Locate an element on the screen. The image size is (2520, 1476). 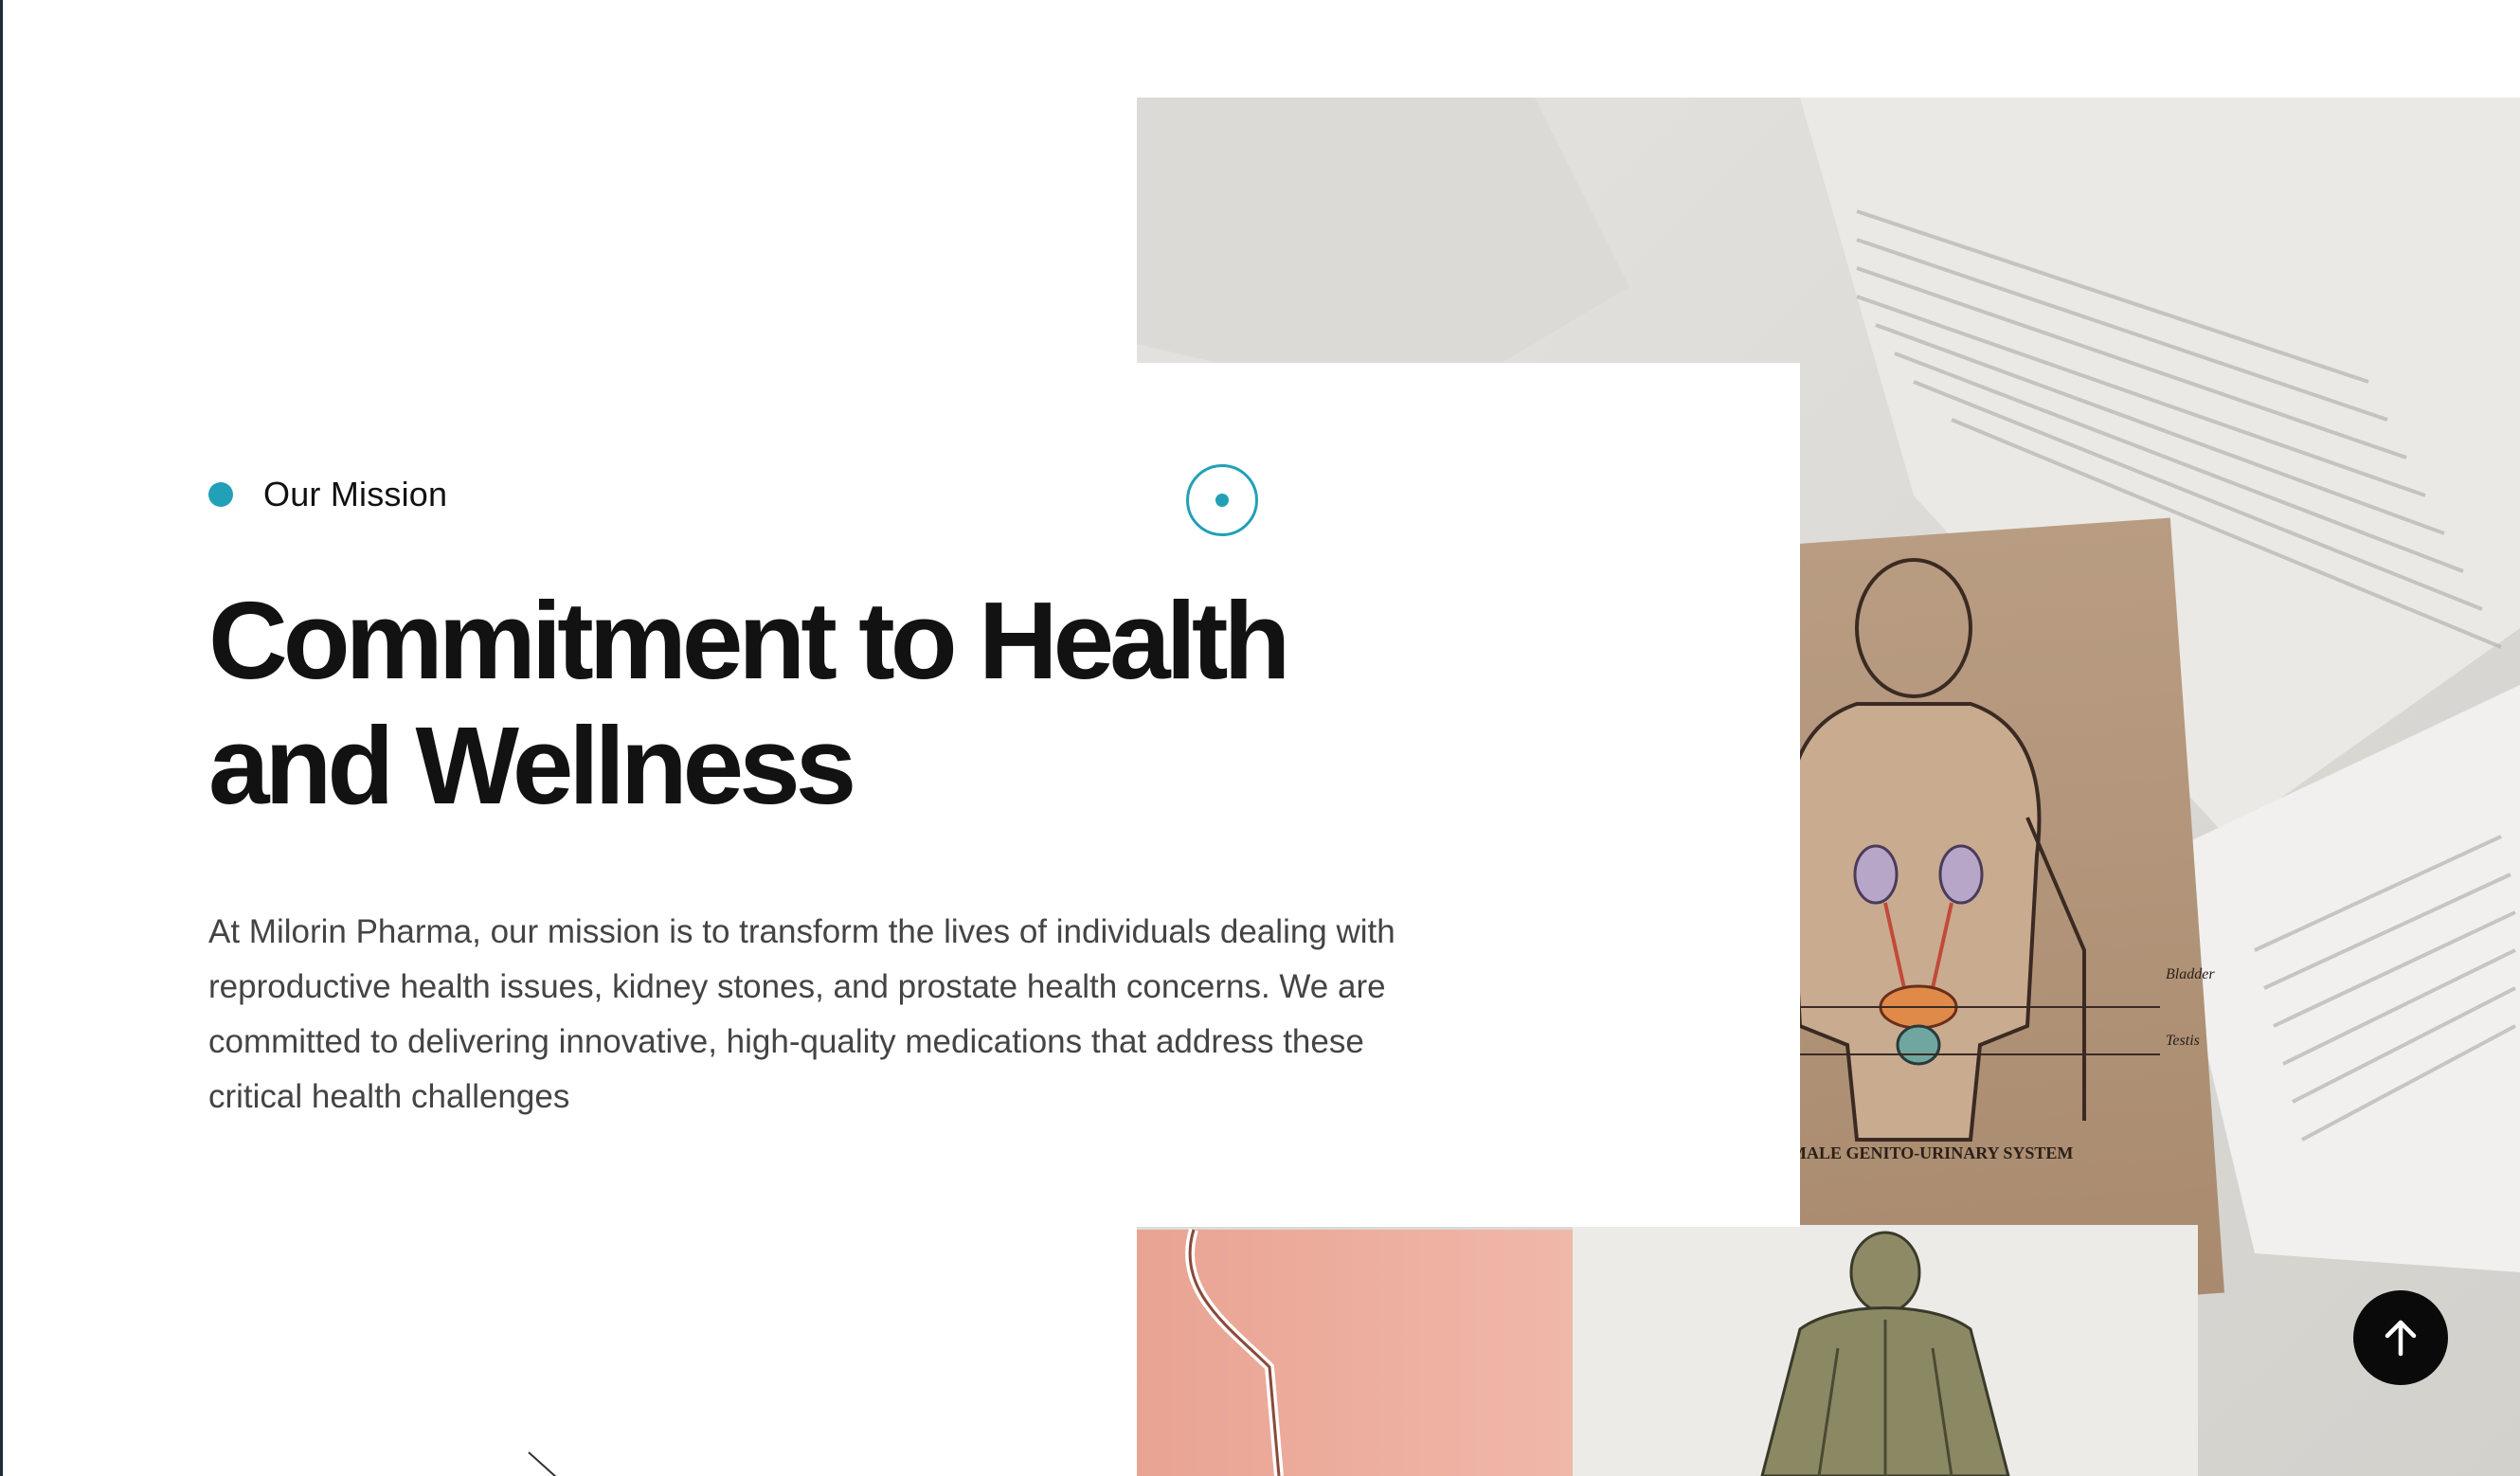
section-eyebrow: Our Mission is located at coordinates (327, 495).